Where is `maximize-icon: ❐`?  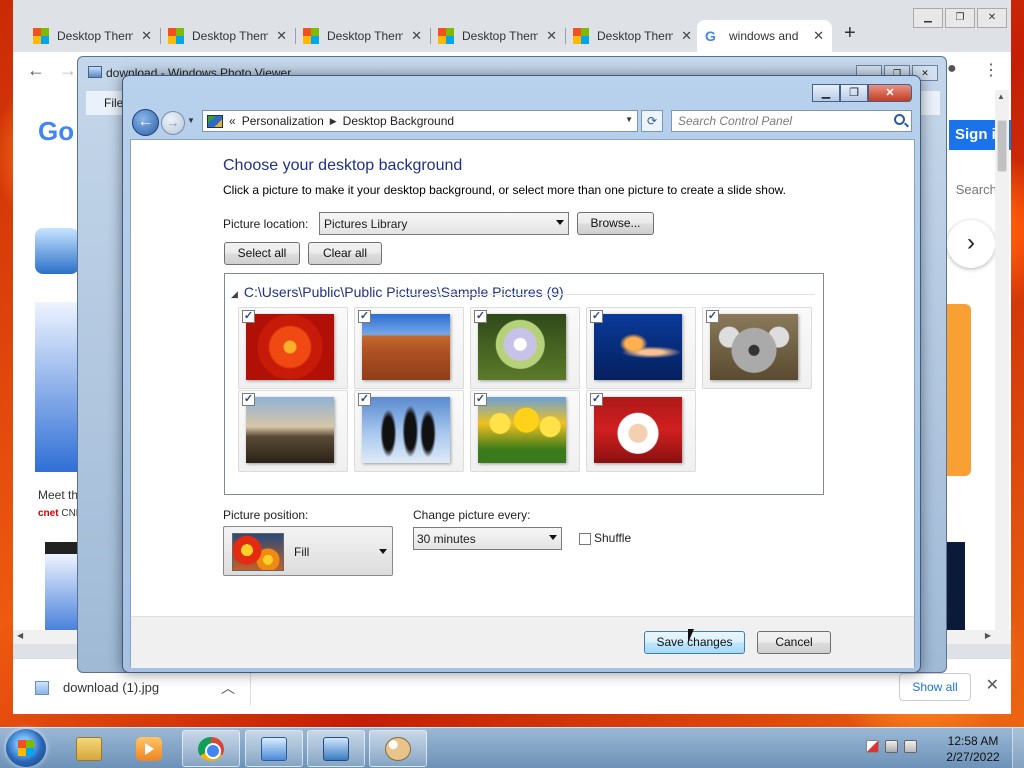
maximize-icon: ❐ is located at coordinates (854, 93).